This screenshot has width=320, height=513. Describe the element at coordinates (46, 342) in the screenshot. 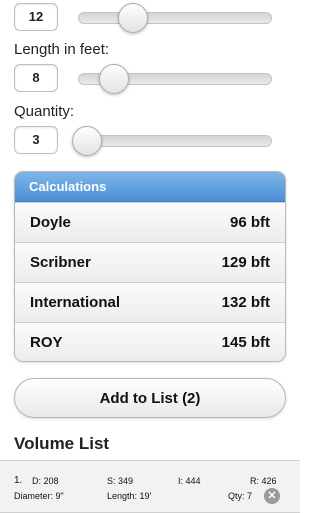

I see `calc-name: ROY` at that location.